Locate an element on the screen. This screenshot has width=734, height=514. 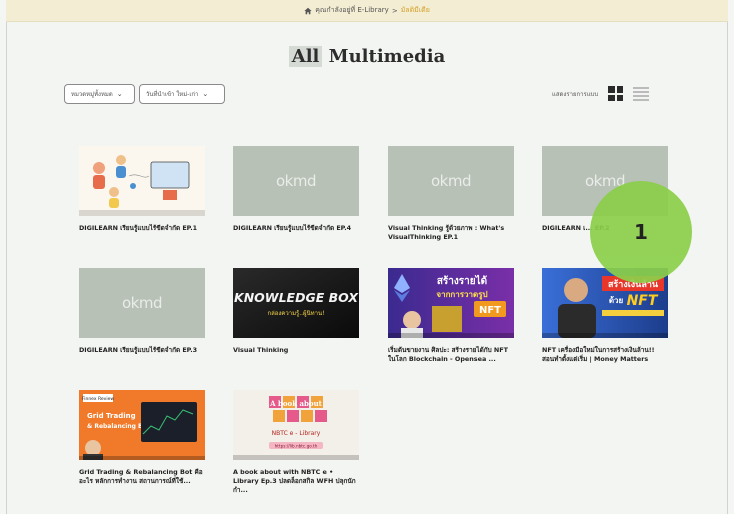
grid-view-icon is located at coordinates (616, 93).